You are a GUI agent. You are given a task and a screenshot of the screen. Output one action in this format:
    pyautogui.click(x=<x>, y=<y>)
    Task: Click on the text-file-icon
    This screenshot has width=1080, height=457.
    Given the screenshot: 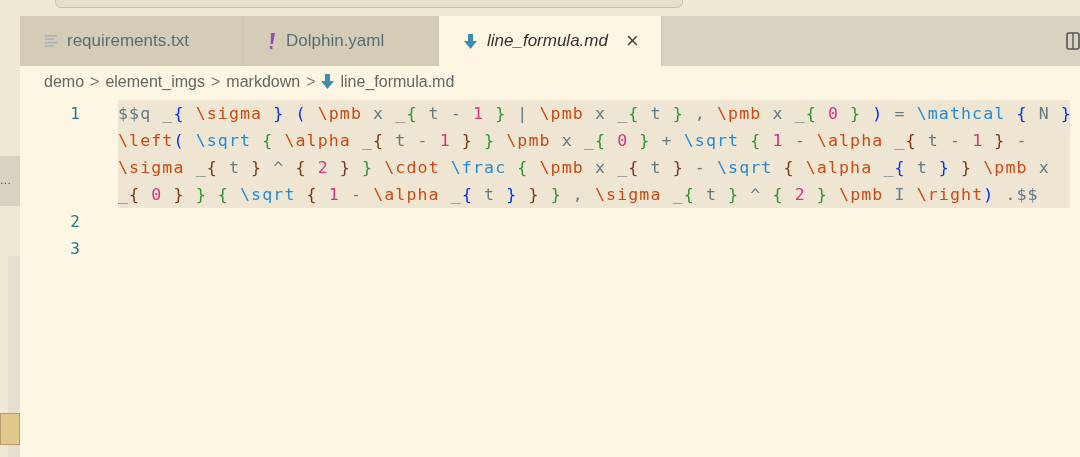 What is the action you would take?
    pyautogui.click(x=51, y=41)
    